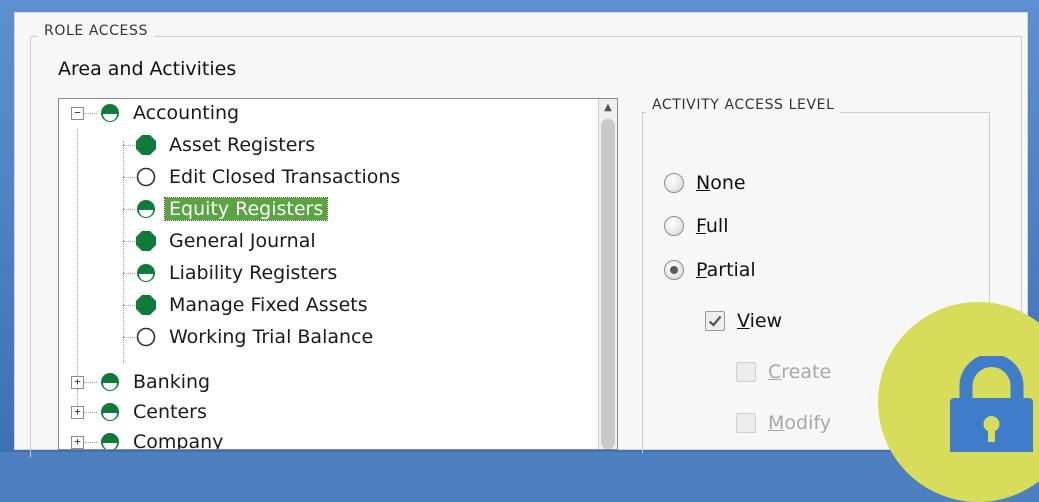  Describe the element at coordinates (77, 113) in the screenshot. I see `collapse-toggle-icon: −` at that location.